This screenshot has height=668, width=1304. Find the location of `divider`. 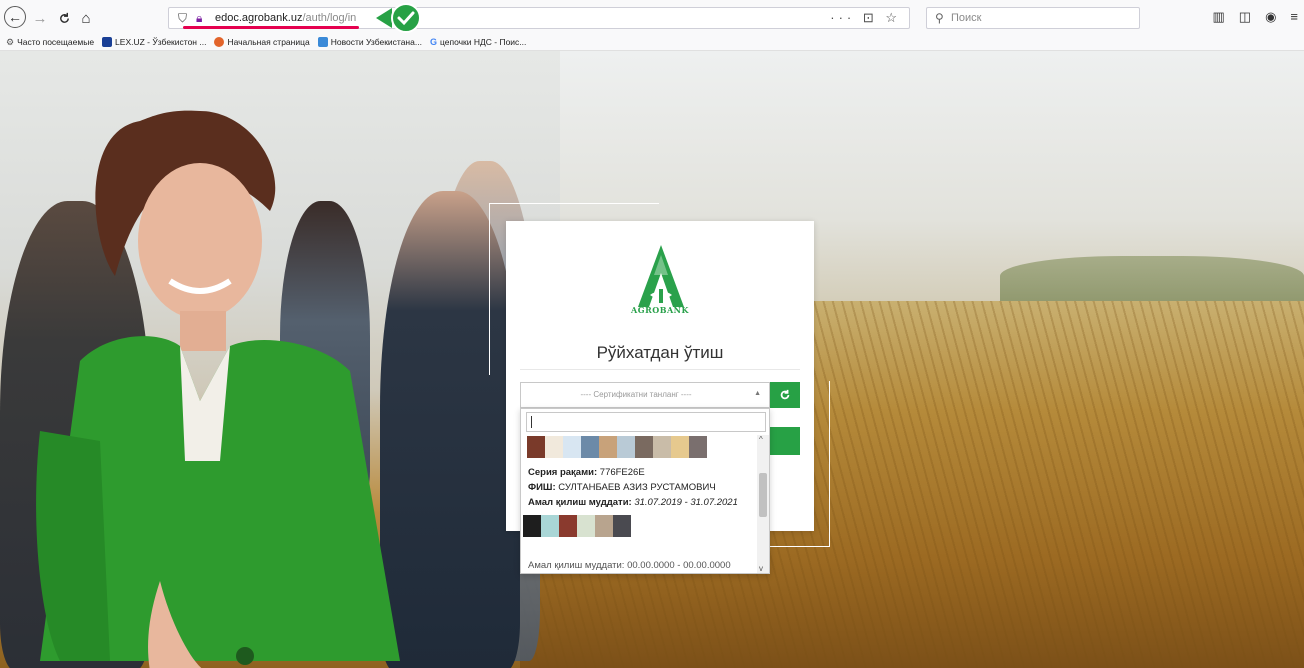

divider is located at coordinates (660, 369).